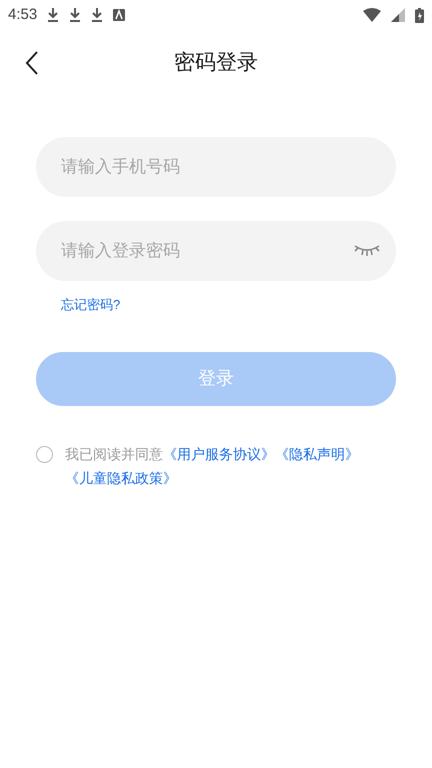  What do you see at coordinates (23, 14) in the screenshot?
I see `status-time: 4:53` at bounding box center [23, 14].